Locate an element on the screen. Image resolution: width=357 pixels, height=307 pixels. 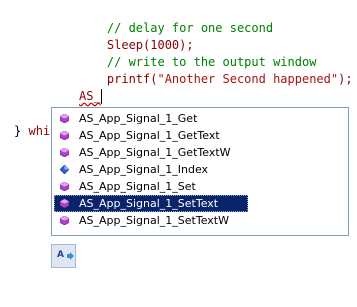
arrow-right-icon is located at coordinates (70, 256).